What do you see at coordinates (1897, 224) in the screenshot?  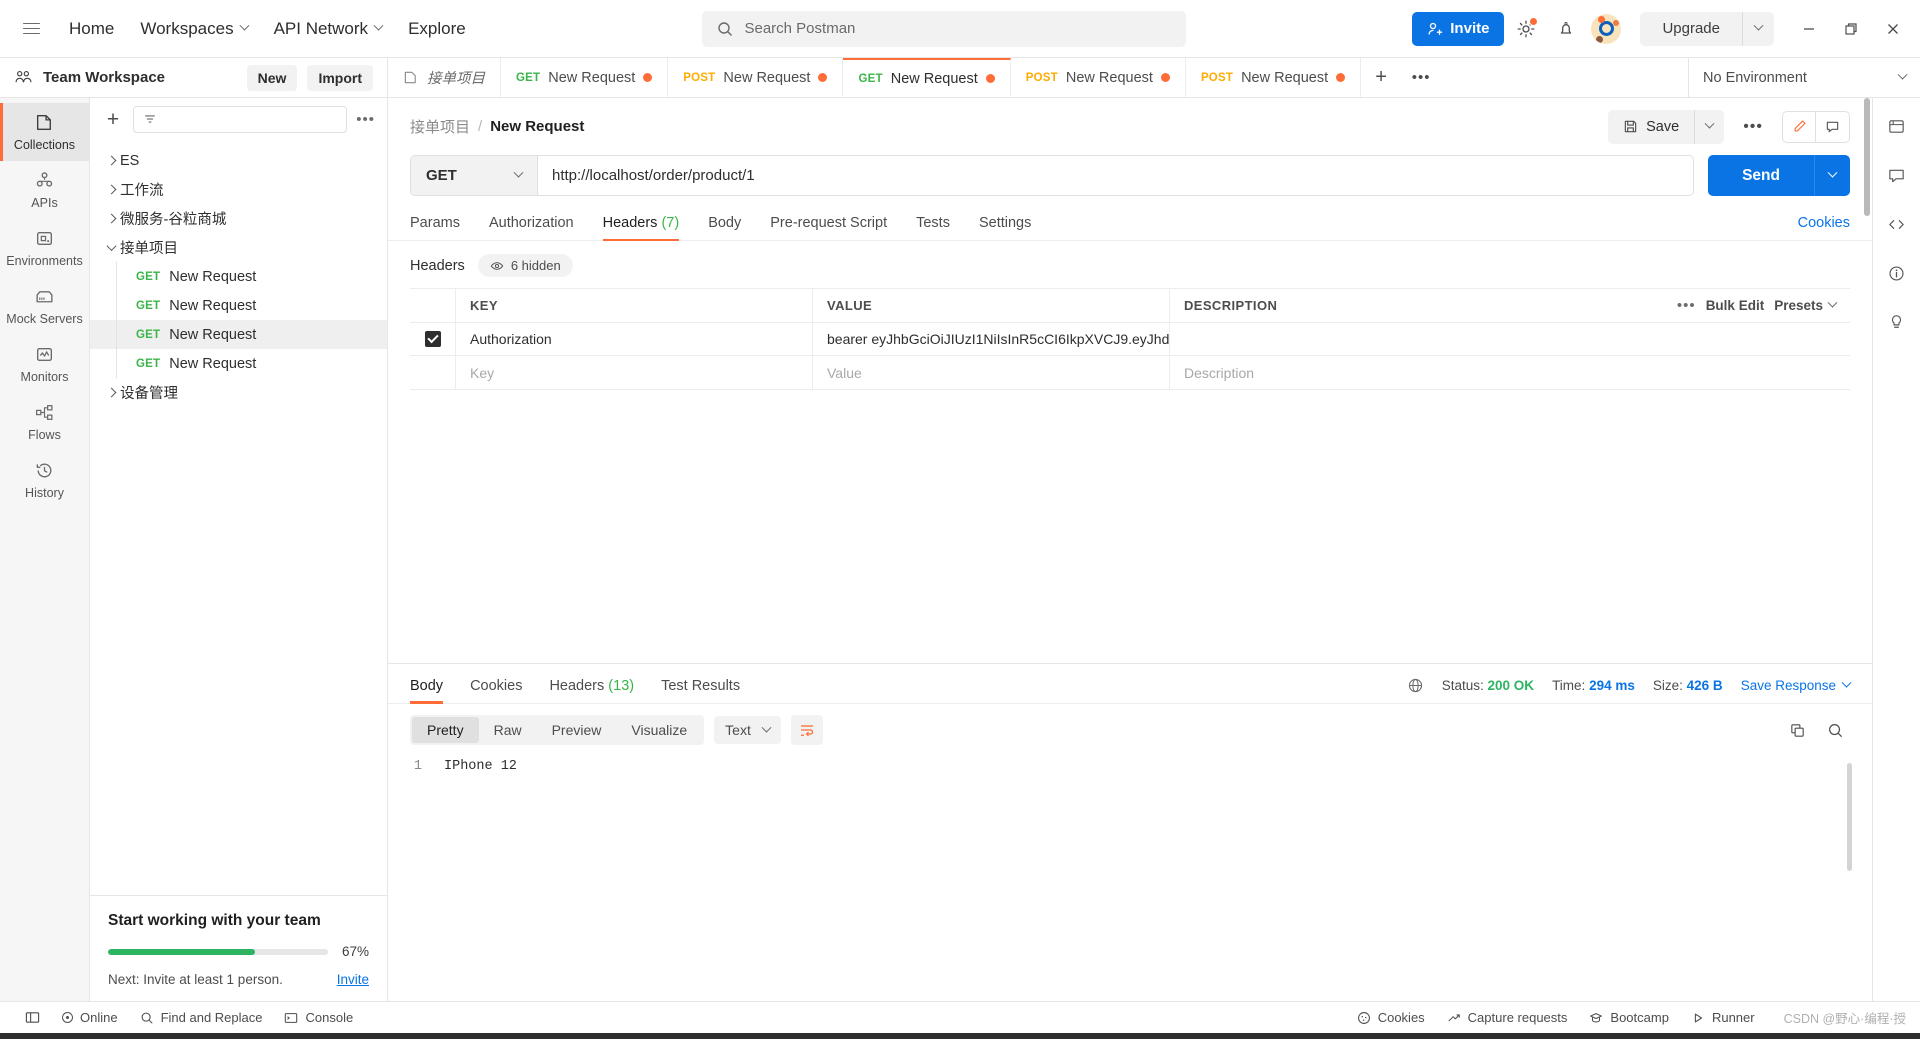 I see `code-icon` at bounding box center [1897, 224].